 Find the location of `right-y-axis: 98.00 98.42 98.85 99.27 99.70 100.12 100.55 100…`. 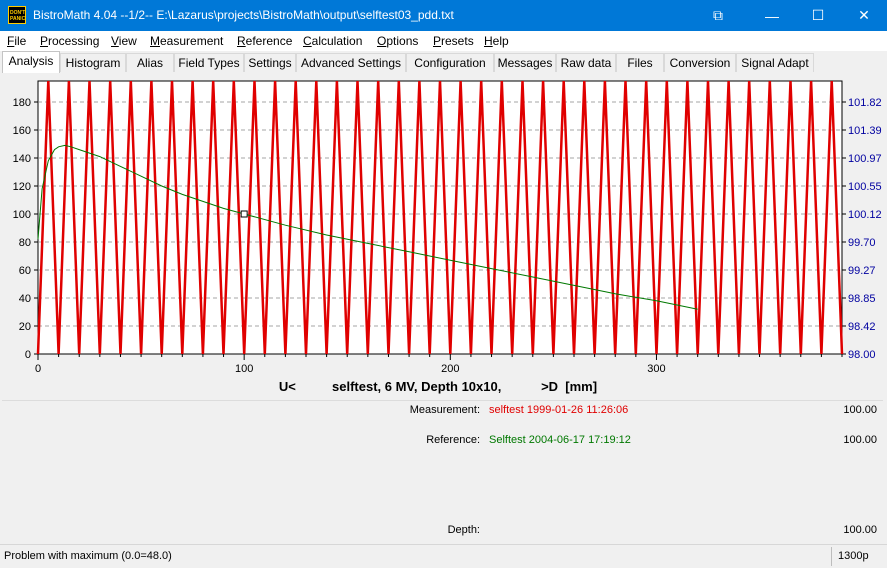

right-y-axis: 98.00 98.42 98.85 99.27 99.70 100.12 100.55 100… is located at coordinates (862, 229).